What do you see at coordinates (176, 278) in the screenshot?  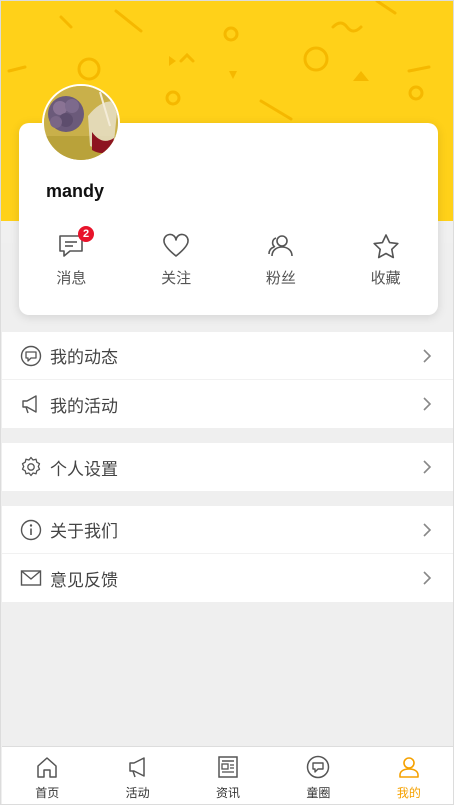 I see `stat-label: 关注` at bounding box center [176, 278].